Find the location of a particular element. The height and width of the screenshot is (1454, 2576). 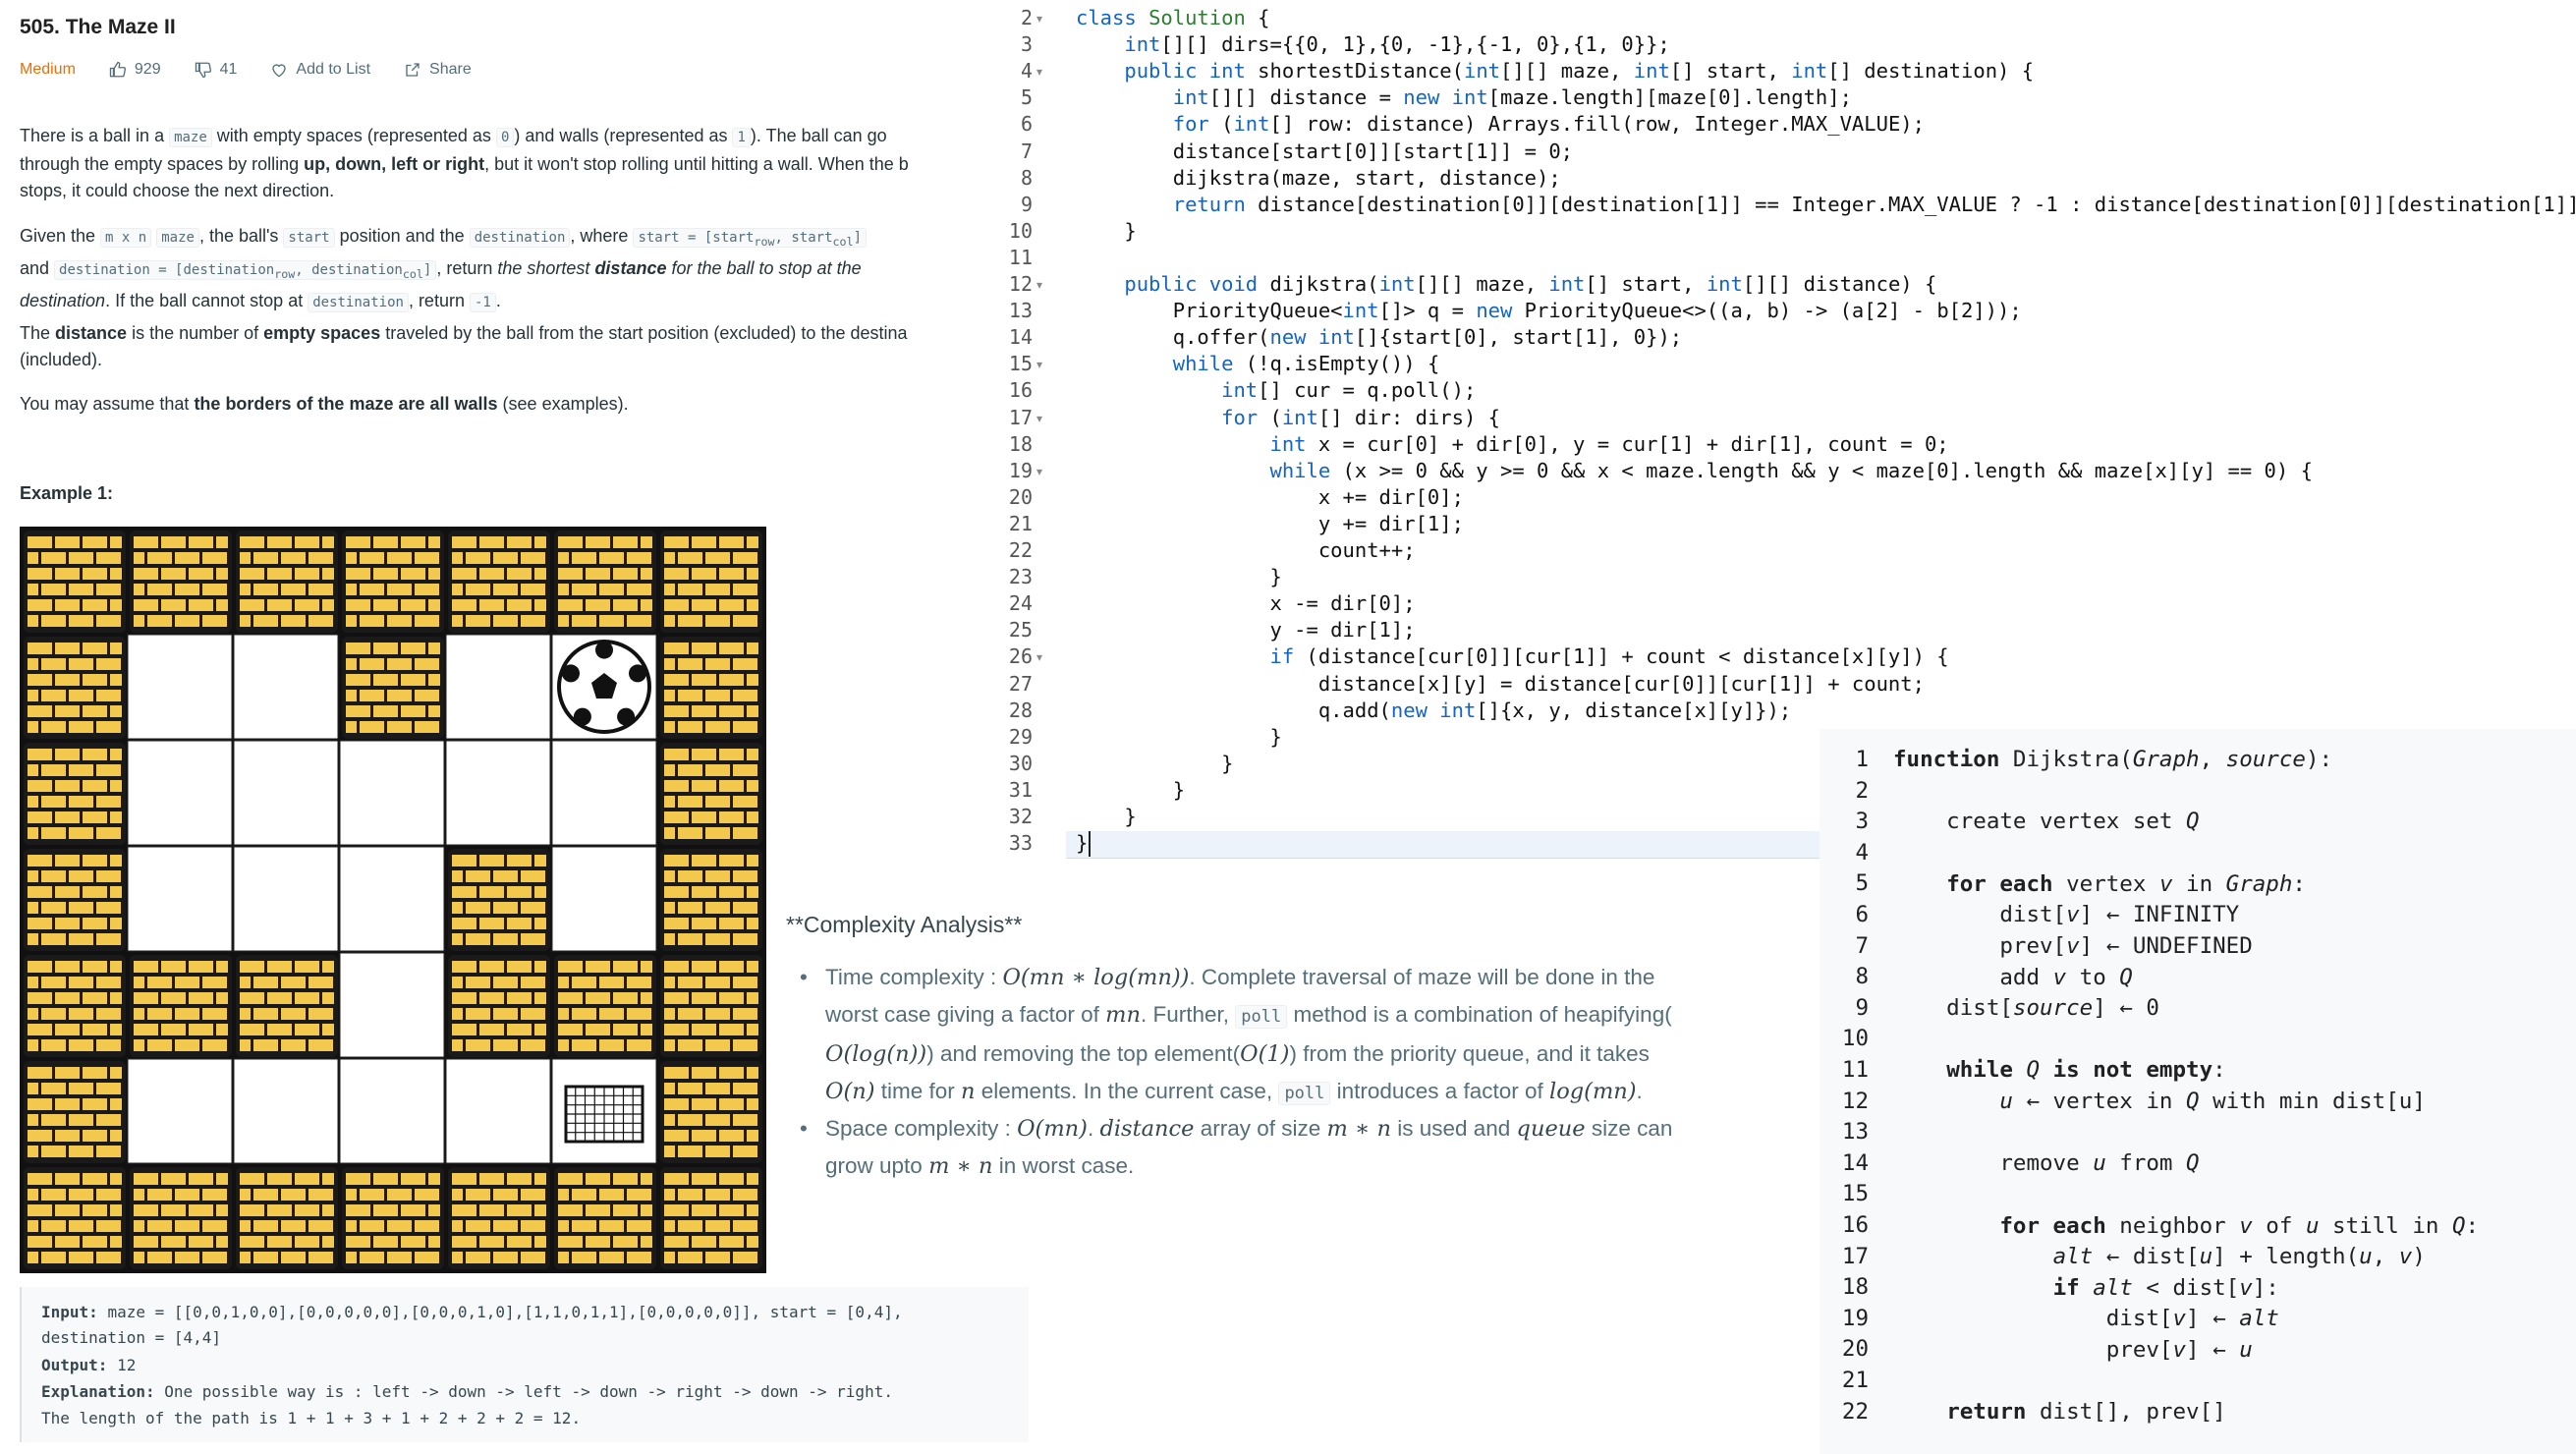

pseudo-line-12: u ← vertex in Q with min dist[u] is located at coordinates (2212, 1101).